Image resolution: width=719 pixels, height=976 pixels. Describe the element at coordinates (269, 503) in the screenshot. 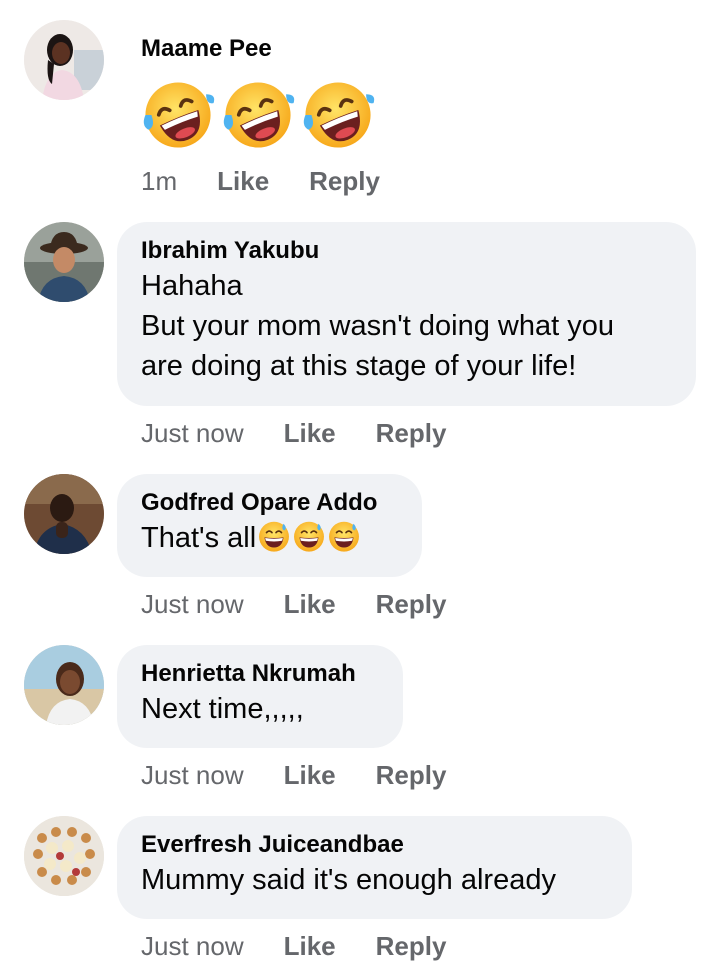

I see `commenter-name: Godfred Opare Addo` at that location.